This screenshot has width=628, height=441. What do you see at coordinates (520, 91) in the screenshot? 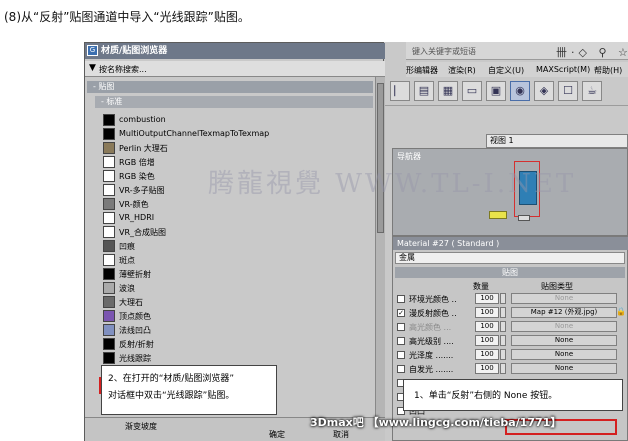
I see `material-editor-icon: ◉` at bounding box center [520, 91].